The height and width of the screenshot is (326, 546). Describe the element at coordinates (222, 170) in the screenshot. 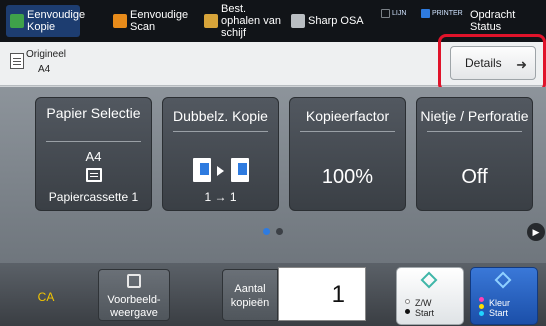

I see `duplex-icon` at that location.